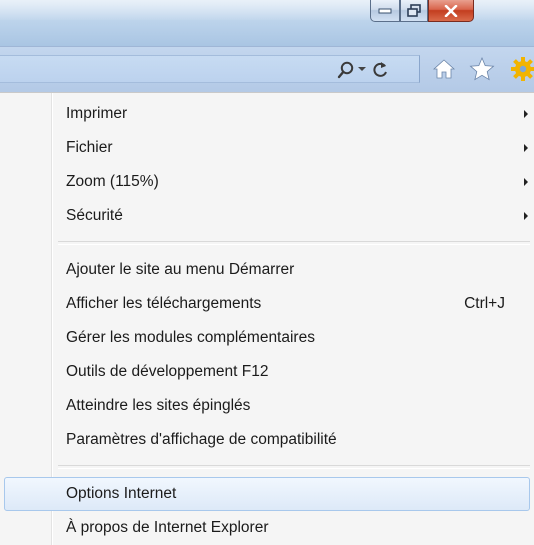  Describe the element at coordinates (97, 113) in the screenshot. I see `menu-item-label: Imprimer` at that location.